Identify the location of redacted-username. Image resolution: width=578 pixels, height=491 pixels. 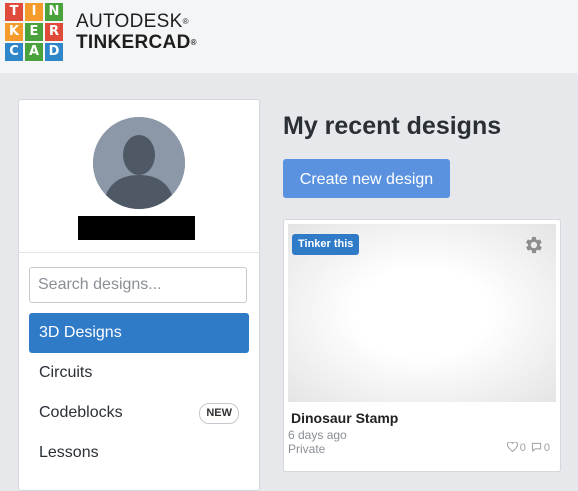
(136, 228).